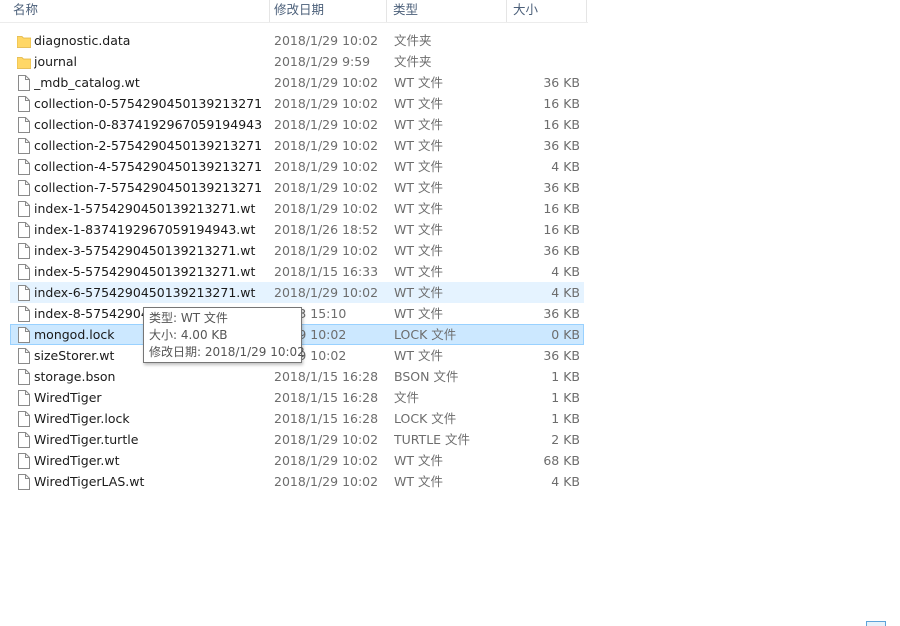  I want to click on file-row: _mdb_catalog.wt 2018/1/29 10:02 WT 文件 36 KB, so click(297, 82).